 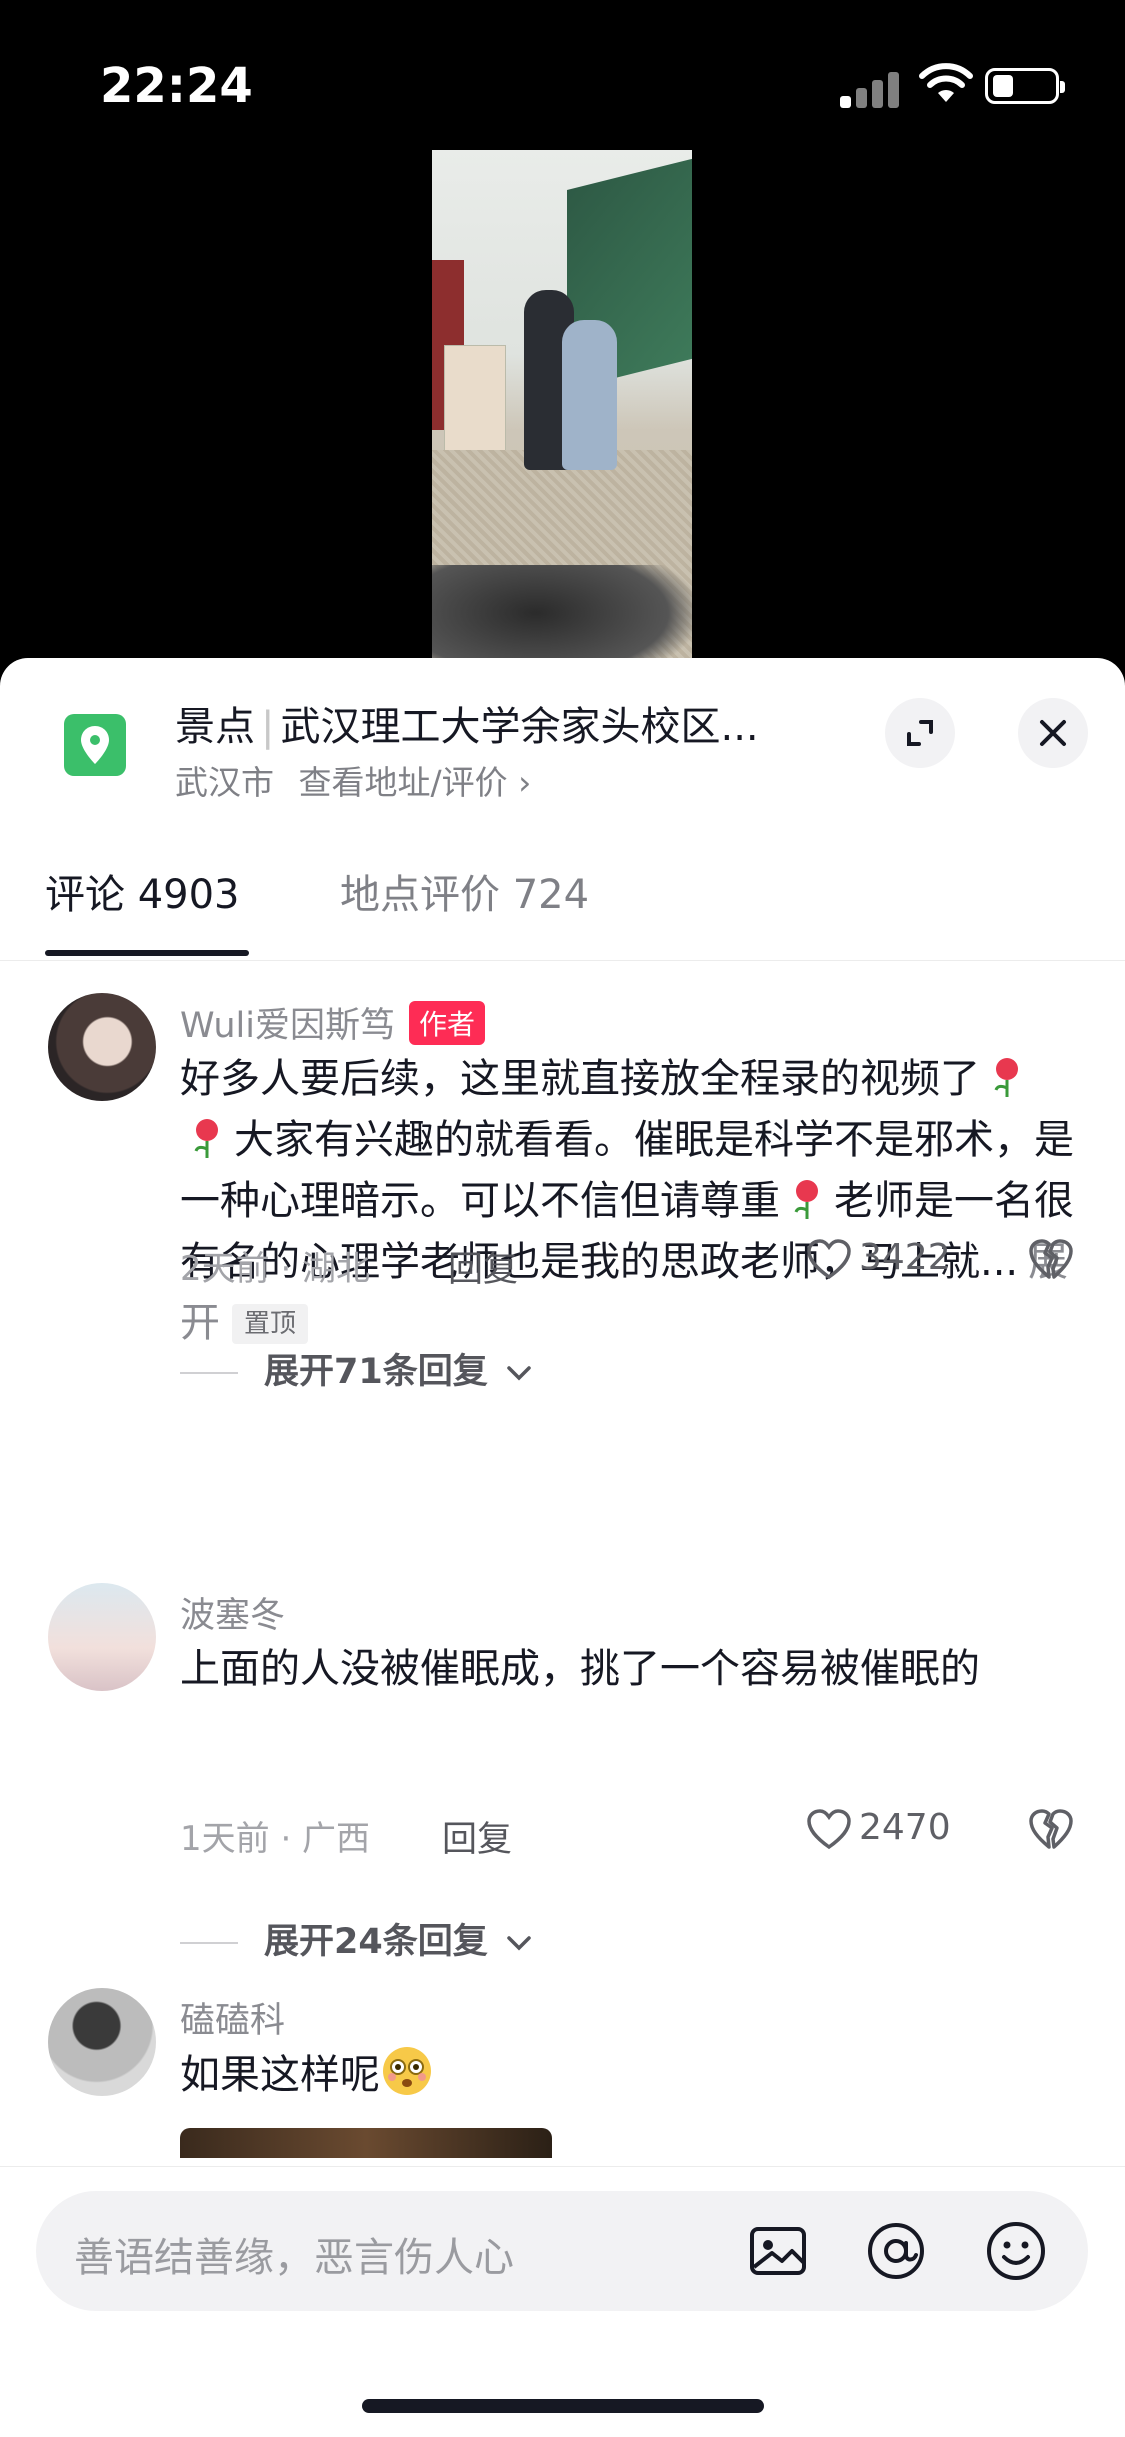 I want to click on video-thumbnail, so click(x=562, y=405).